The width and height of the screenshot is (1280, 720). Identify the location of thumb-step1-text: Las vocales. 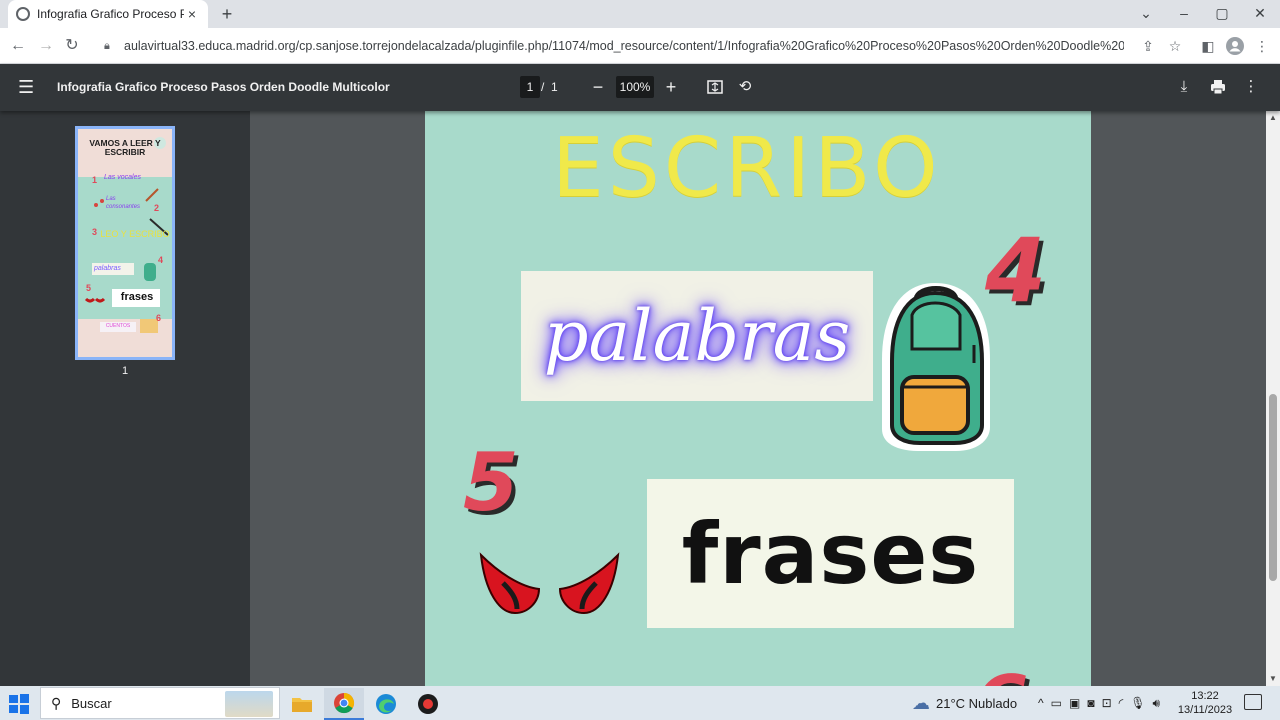
(122, 177).